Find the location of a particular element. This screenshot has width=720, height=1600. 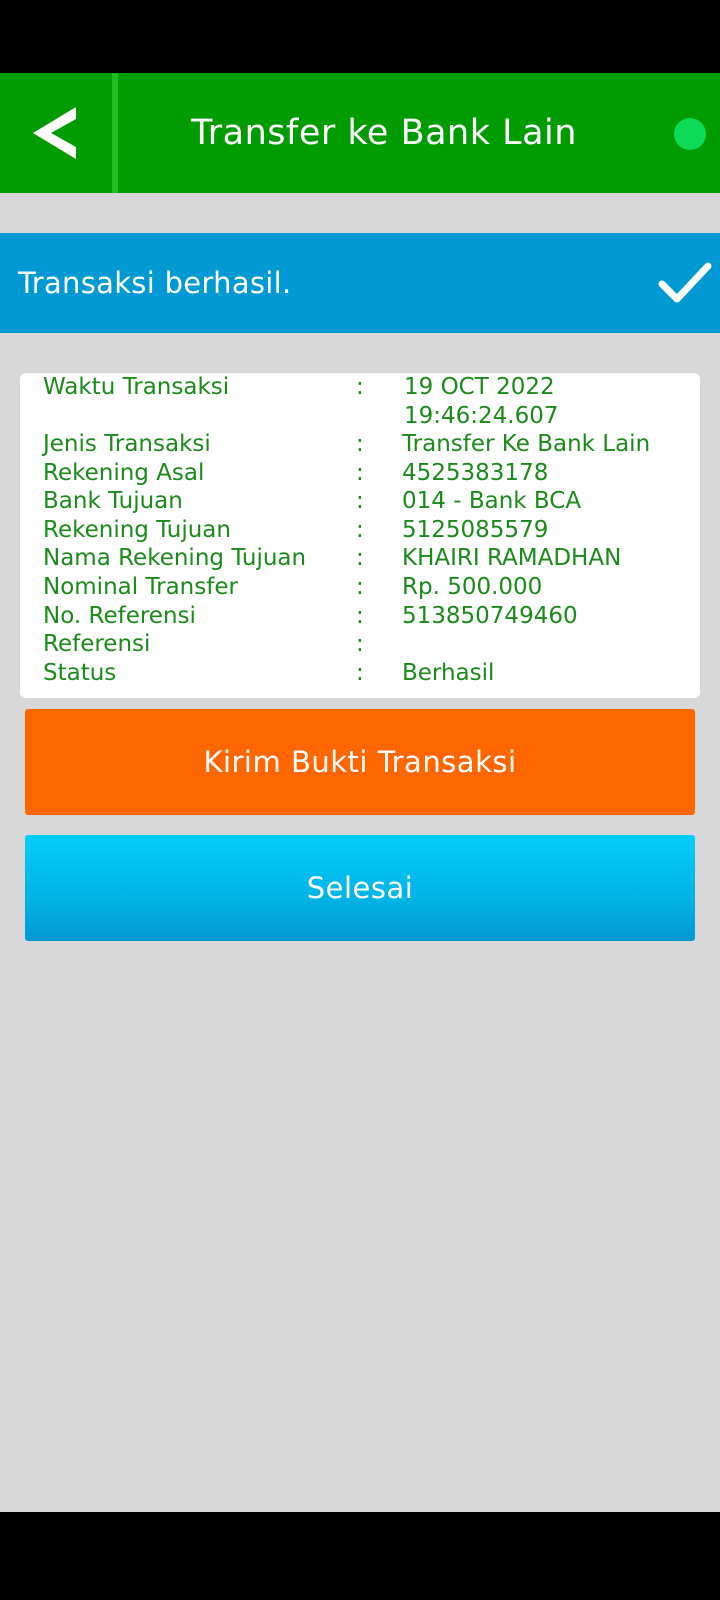

back-button is located at coordinates (56, 133).